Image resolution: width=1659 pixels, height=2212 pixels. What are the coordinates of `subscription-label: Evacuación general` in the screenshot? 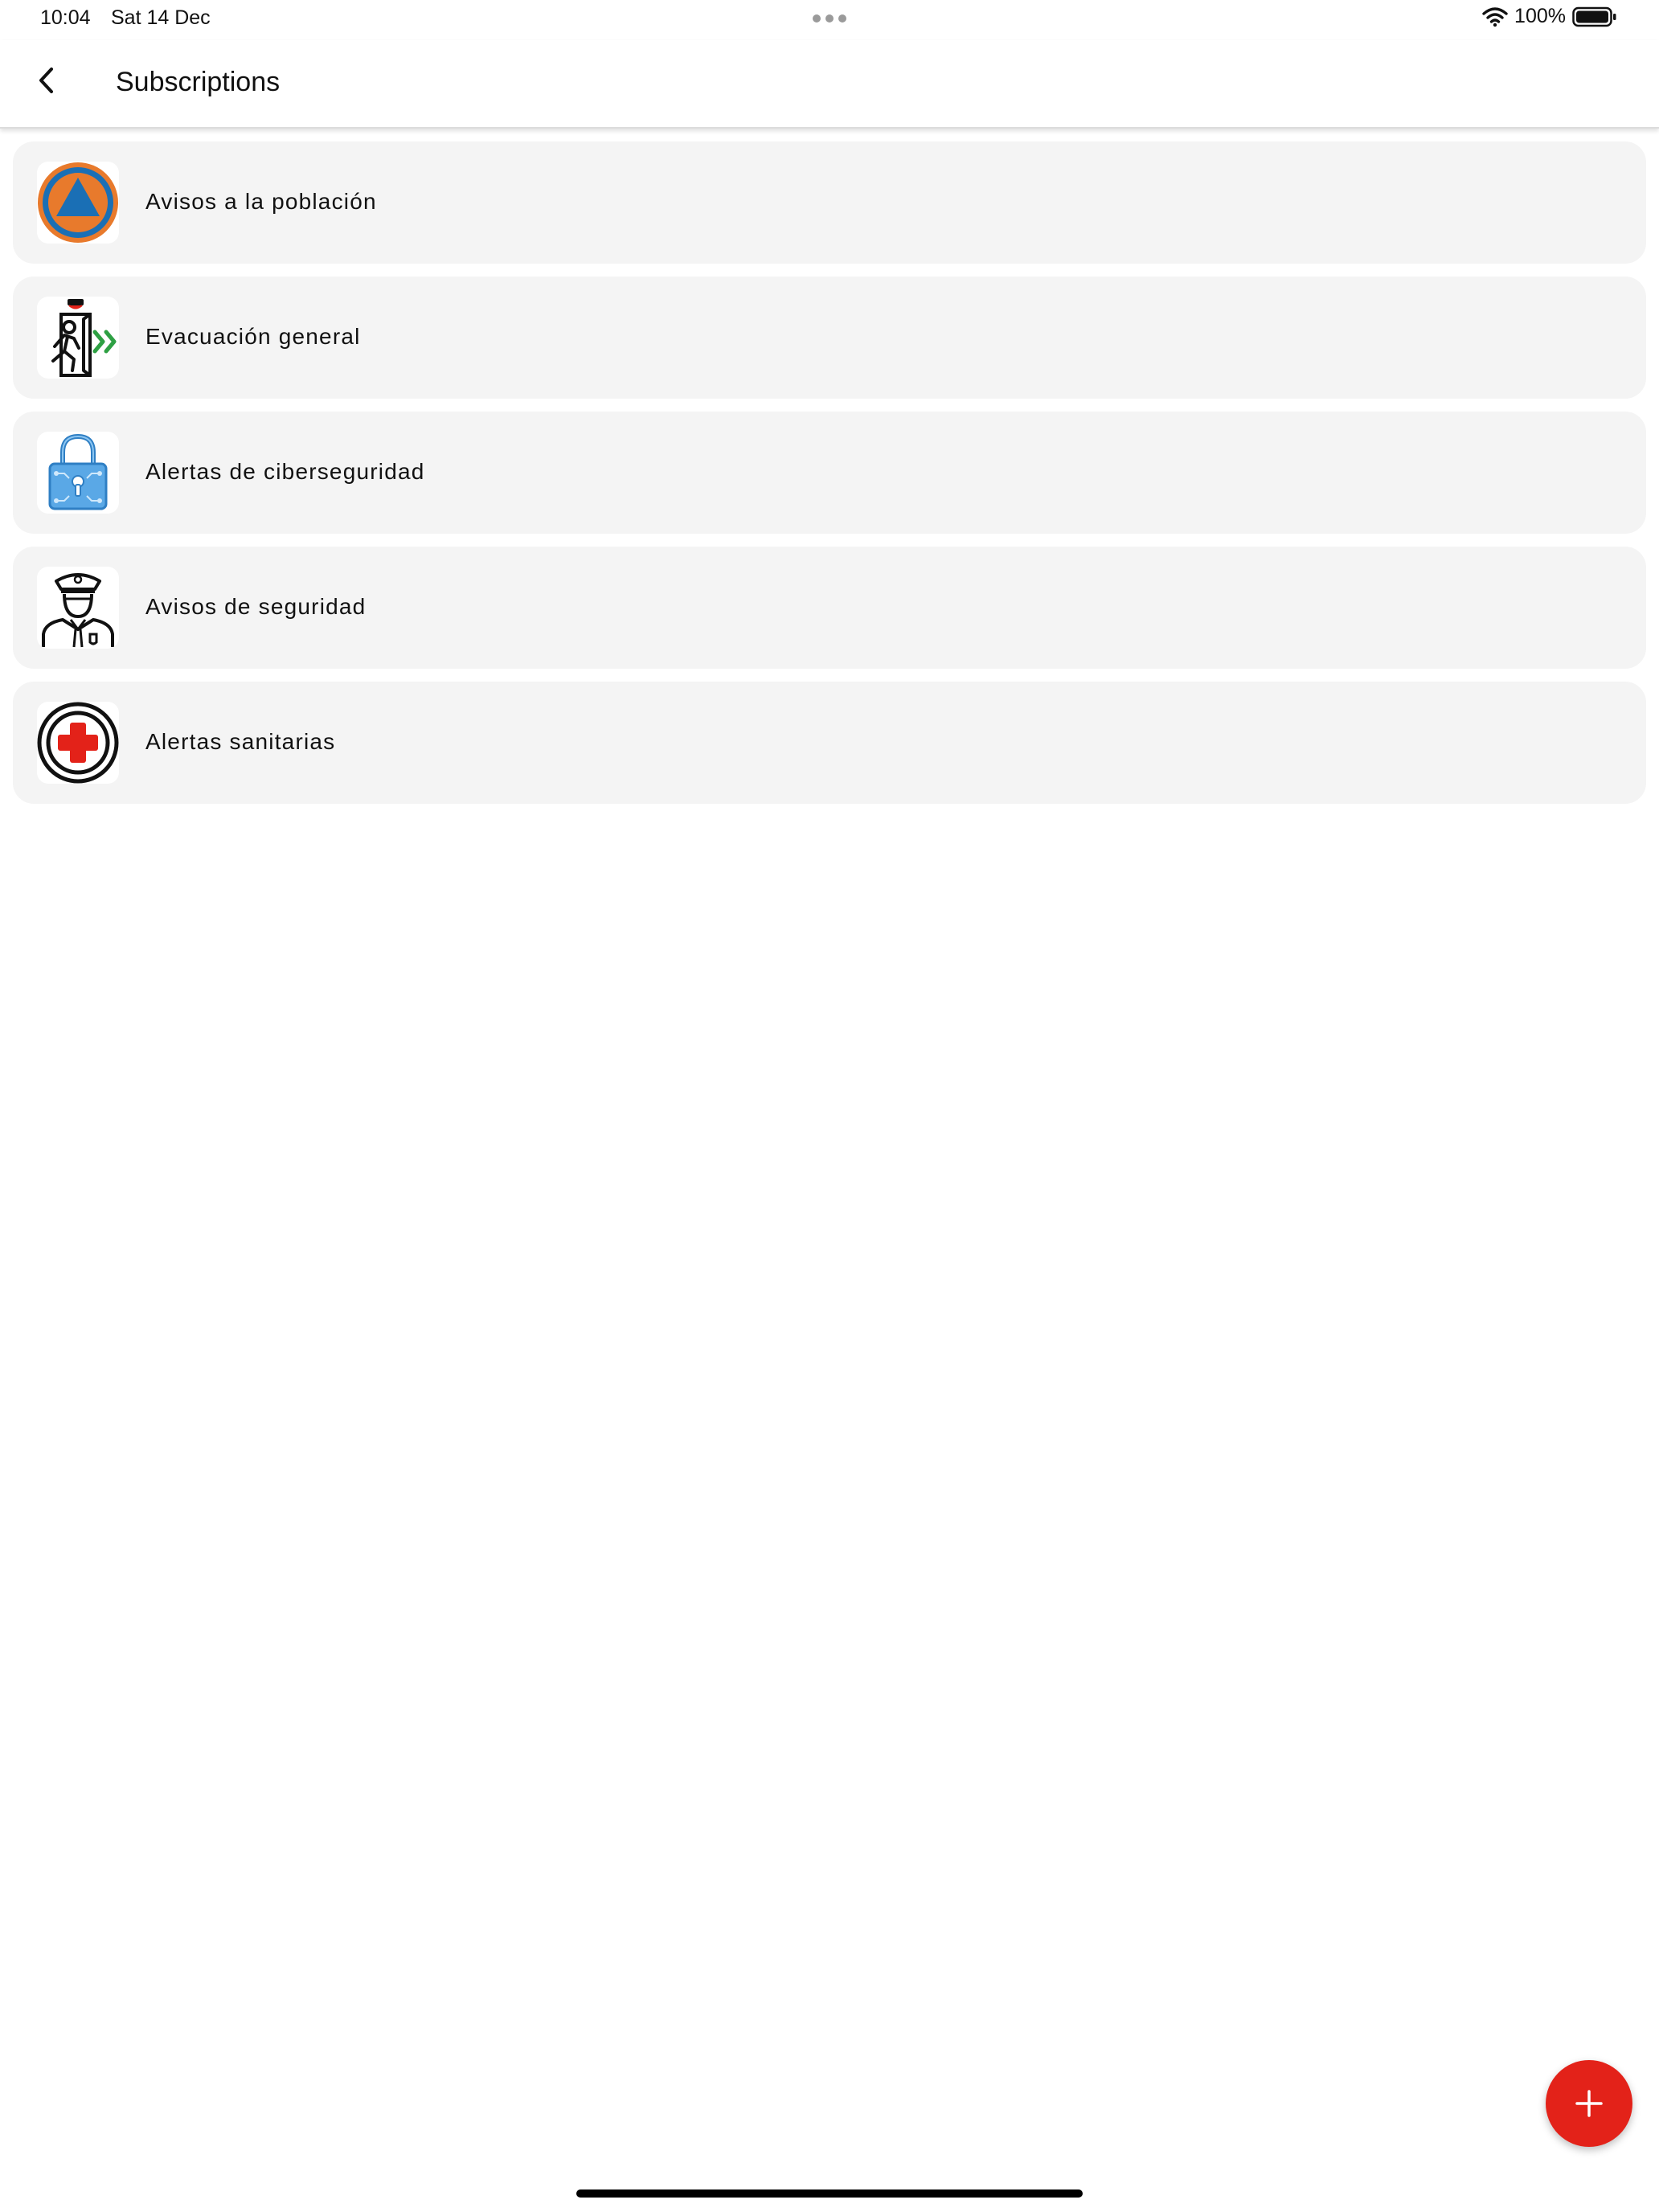 It's located at (253, 336).